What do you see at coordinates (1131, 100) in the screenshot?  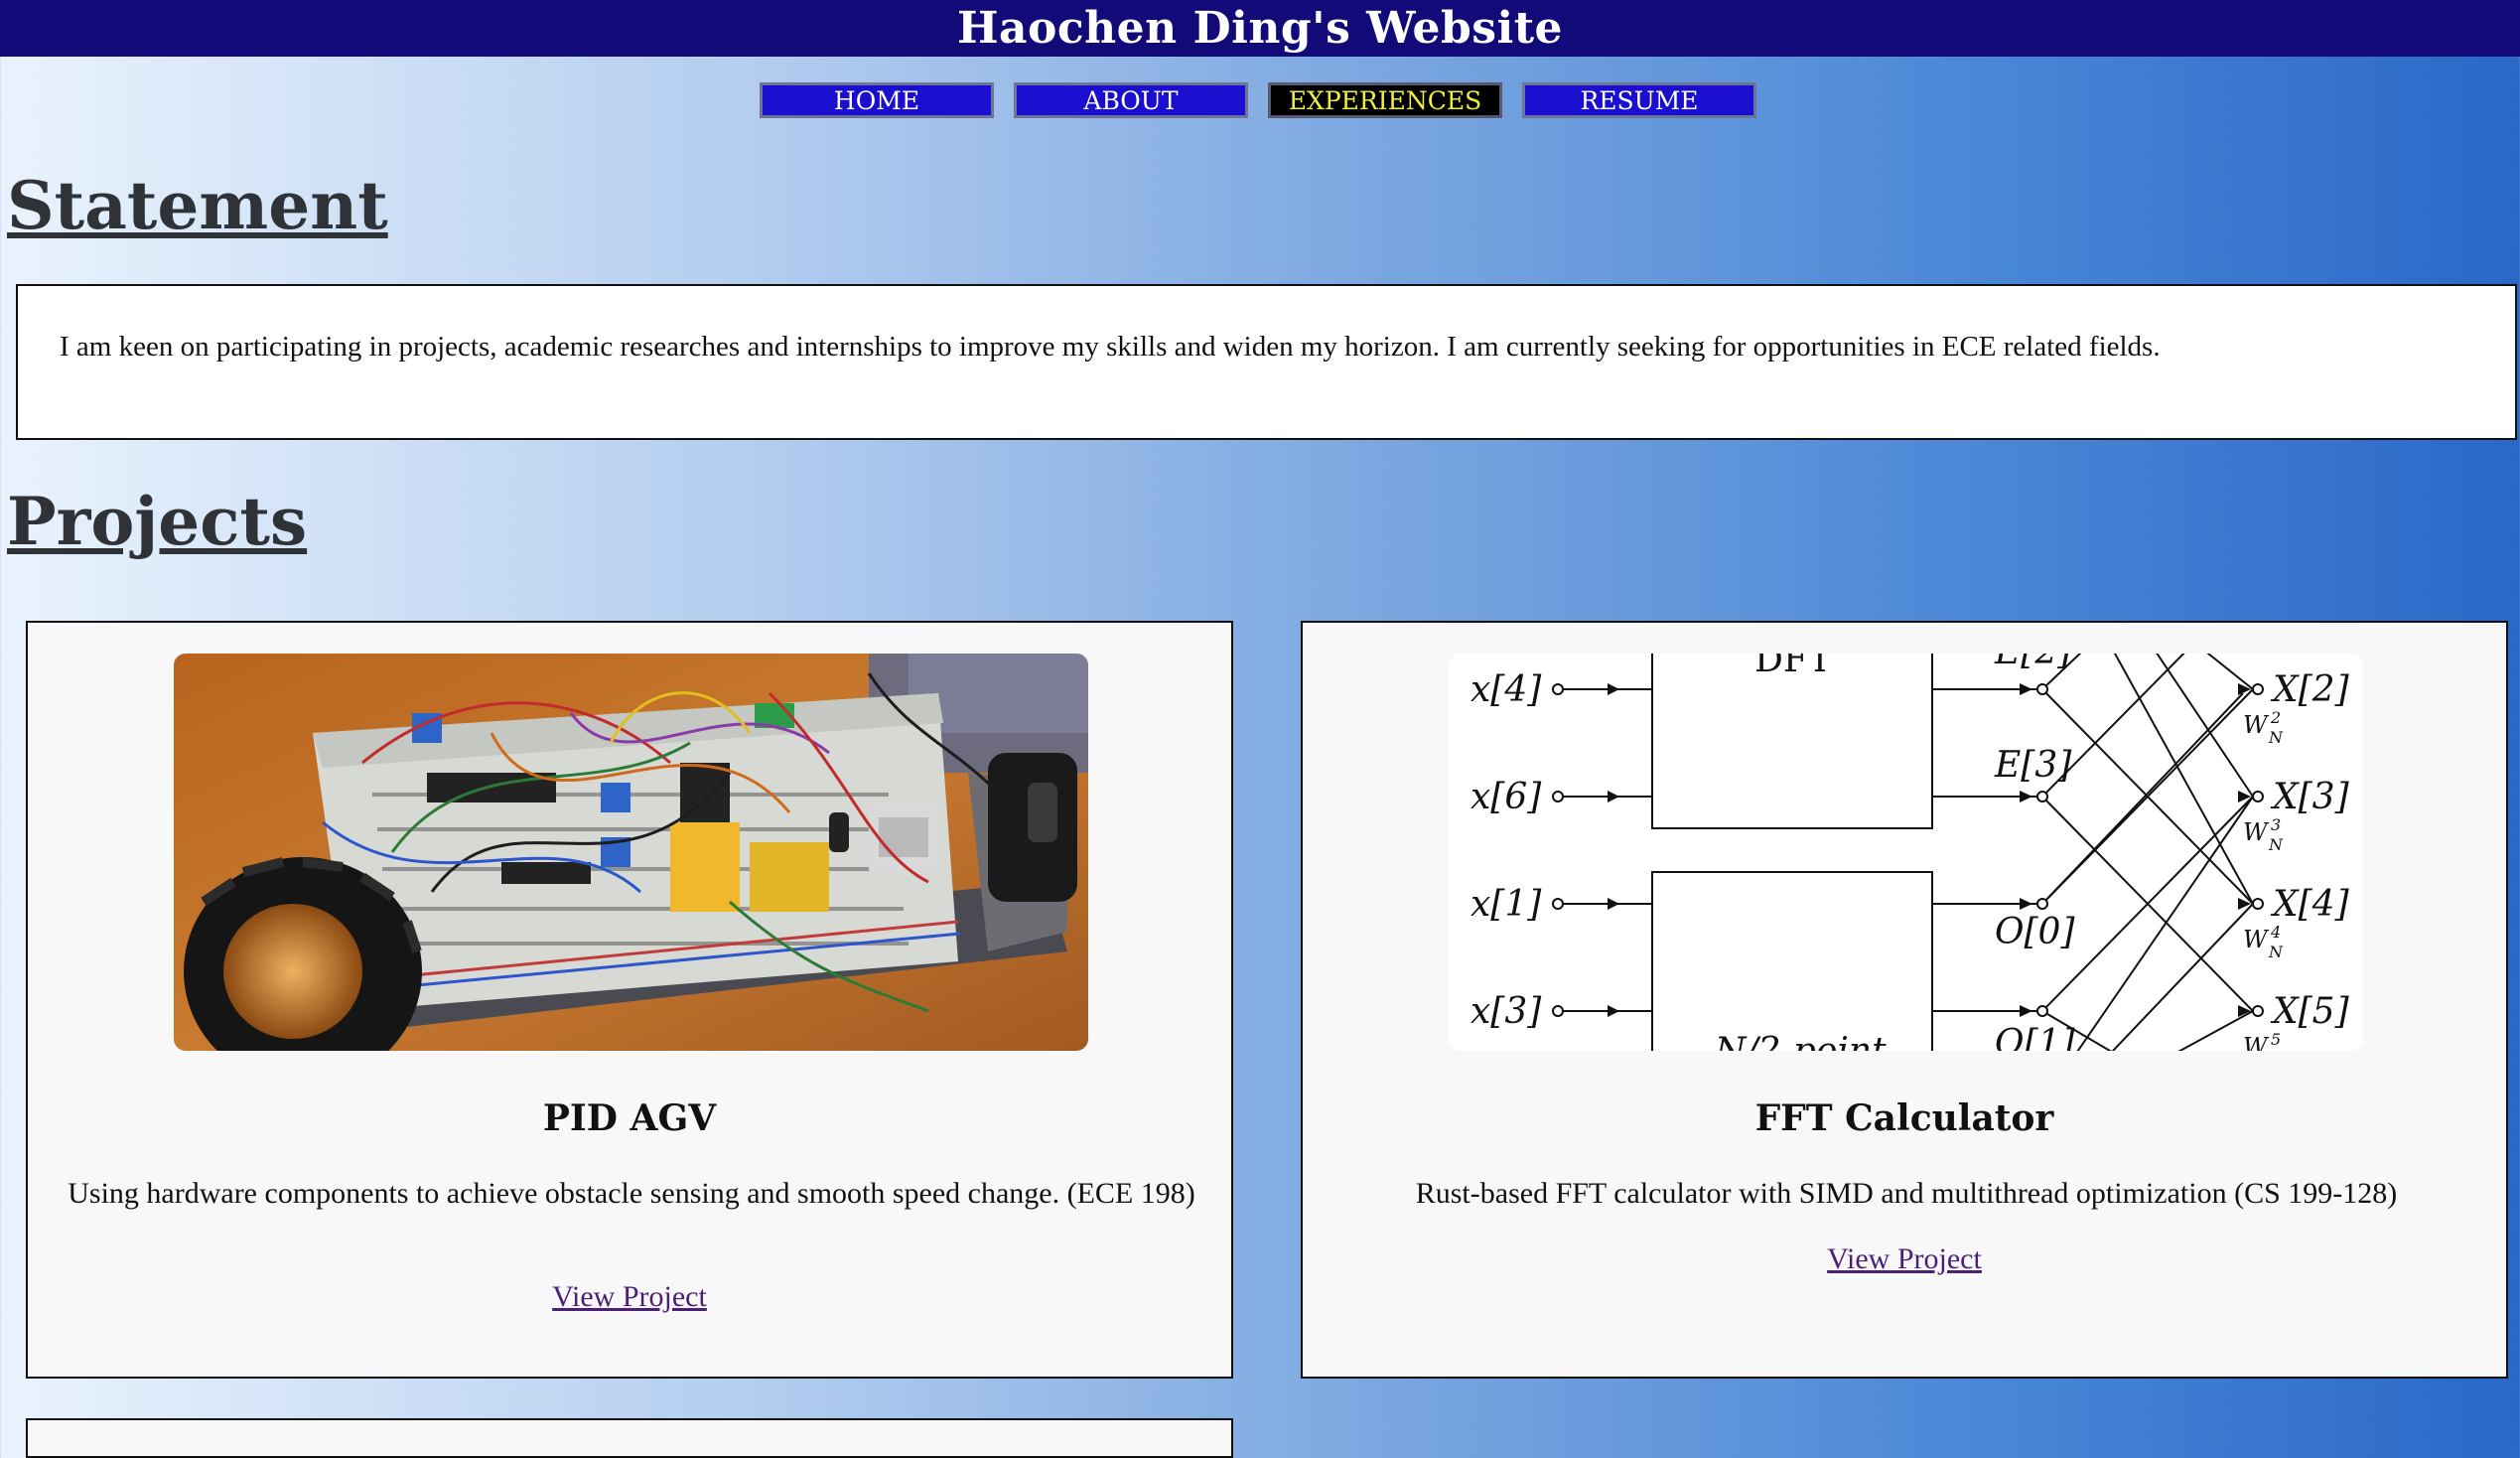 I see `nav-about-button: ABOUT` at bounding box center [1131, 100].